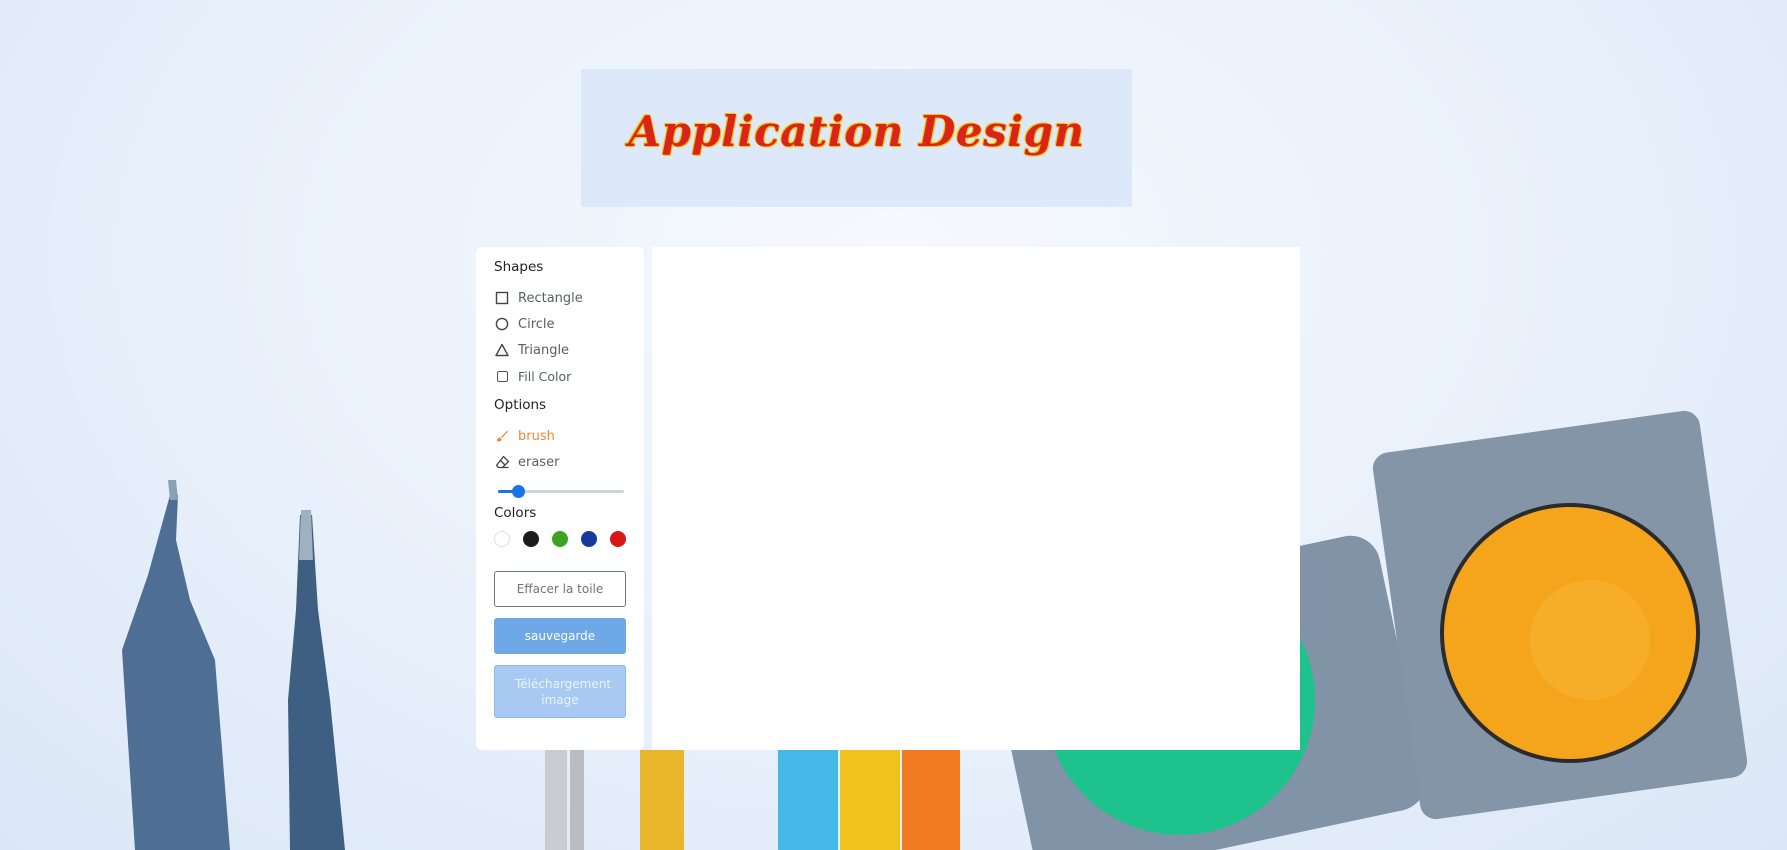  I want to click on download-image-label: Téléchargement image, so click(563, 691).